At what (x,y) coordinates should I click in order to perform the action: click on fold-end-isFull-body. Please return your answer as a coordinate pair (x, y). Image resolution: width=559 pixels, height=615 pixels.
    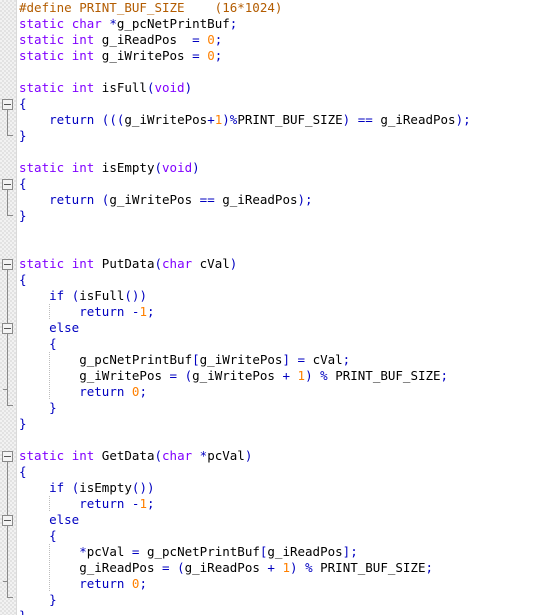
    Looking at the image, I should click on (10, 135).